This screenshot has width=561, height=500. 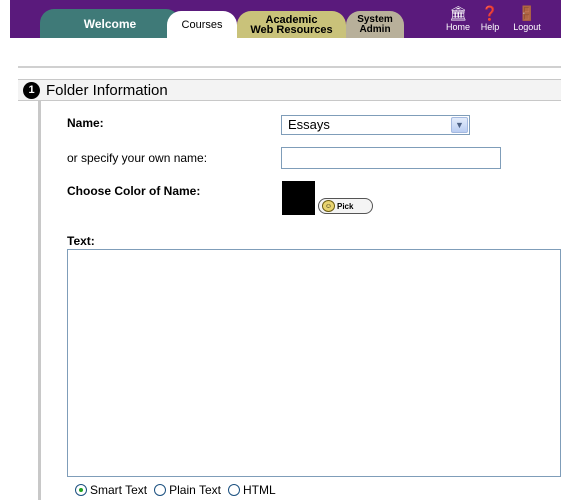 I want to click on tab-academic-web-resources: Academic Web Resources, so click(x=291, y=24).